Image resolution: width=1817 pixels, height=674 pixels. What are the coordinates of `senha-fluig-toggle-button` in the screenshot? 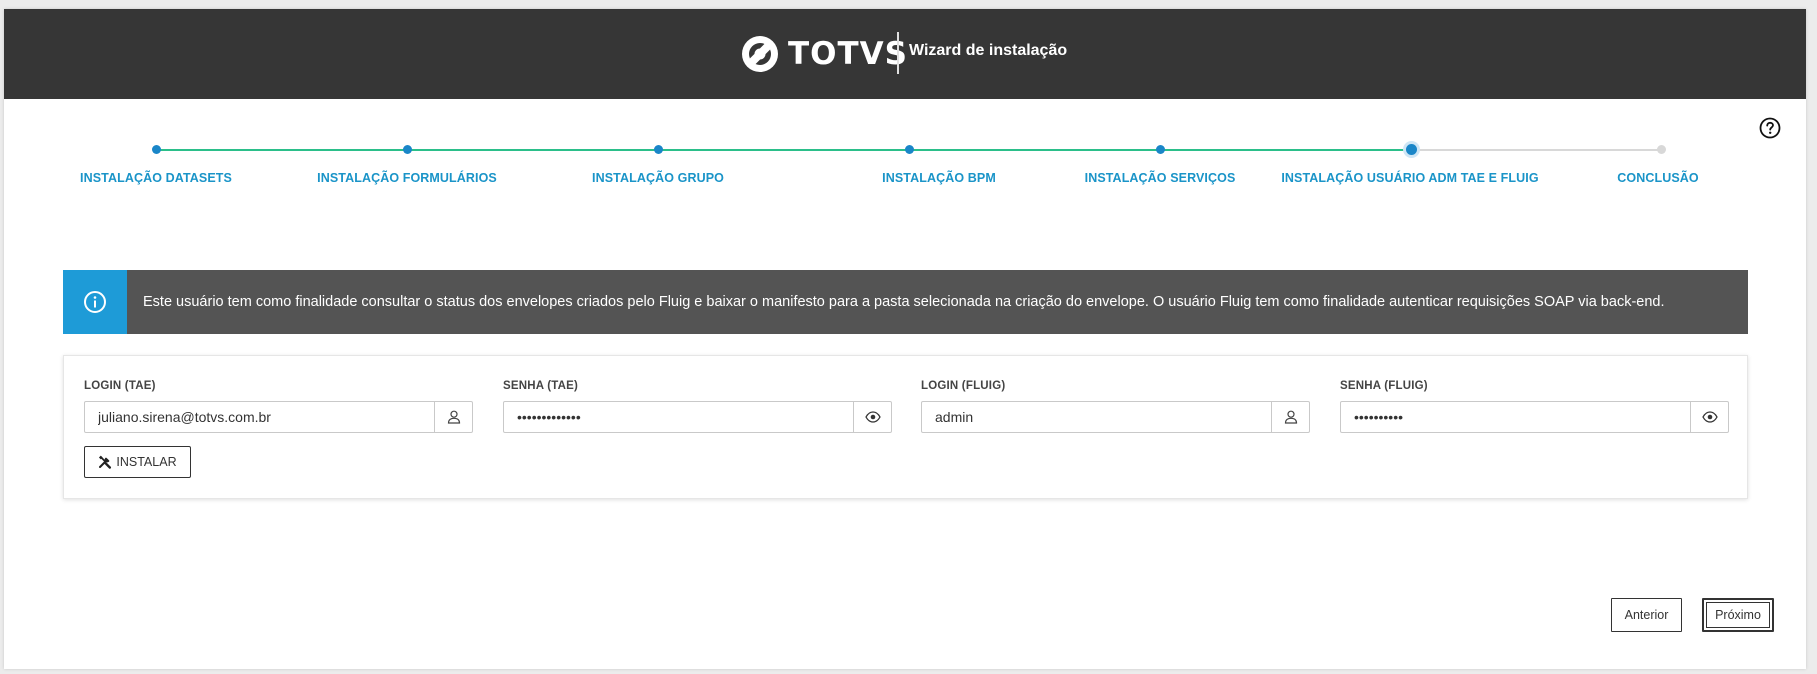 It's located at (1709, 417).